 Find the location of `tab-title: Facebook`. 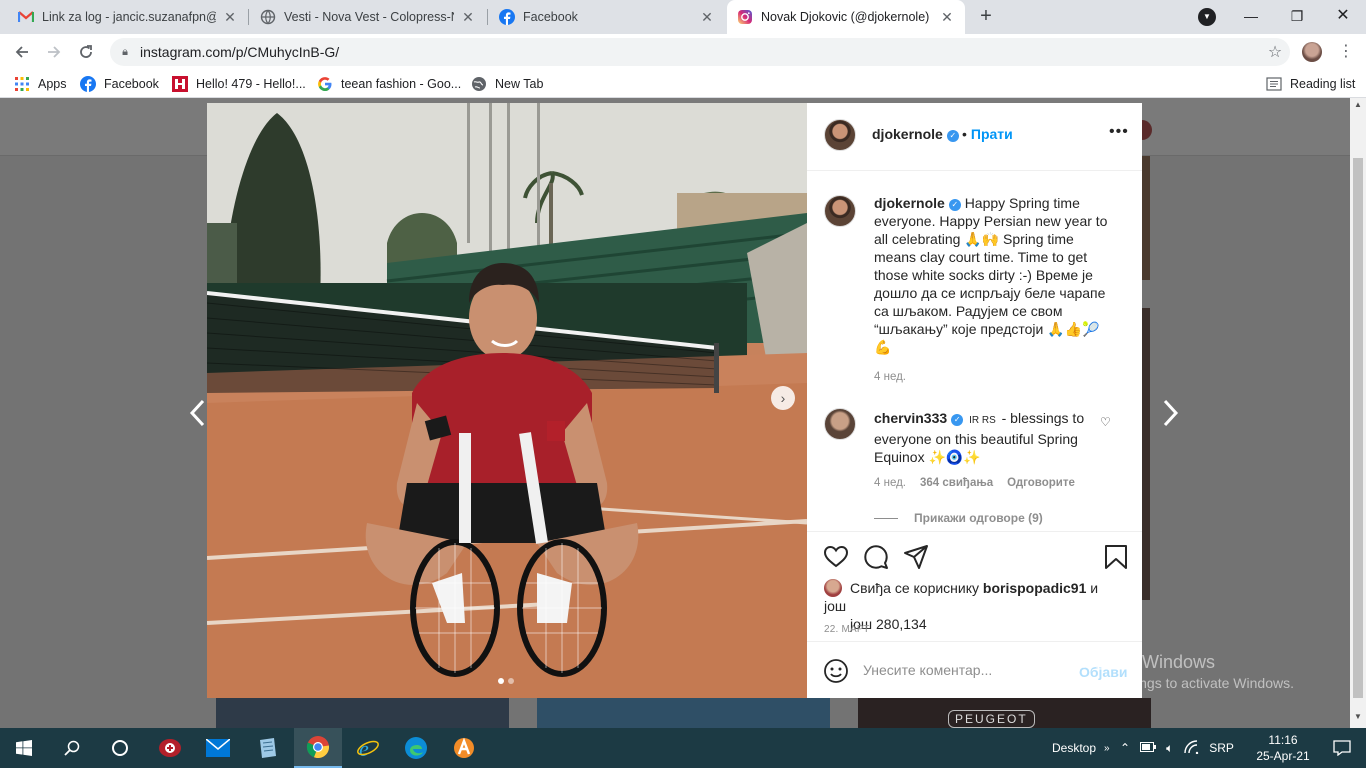

tab-title: Facebook is located at coordinates (550, 17).